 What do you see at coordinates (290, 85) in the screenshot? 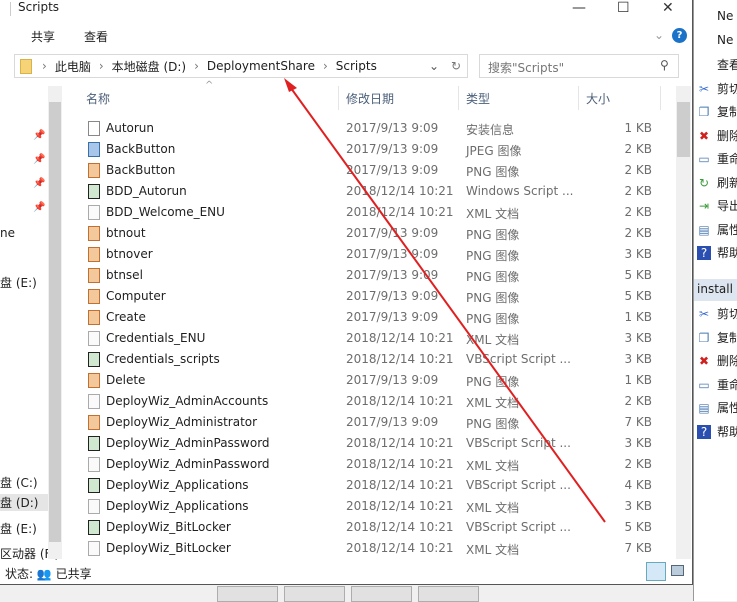
I see `annotation-arrowhead` at bounding box center [290, 85].